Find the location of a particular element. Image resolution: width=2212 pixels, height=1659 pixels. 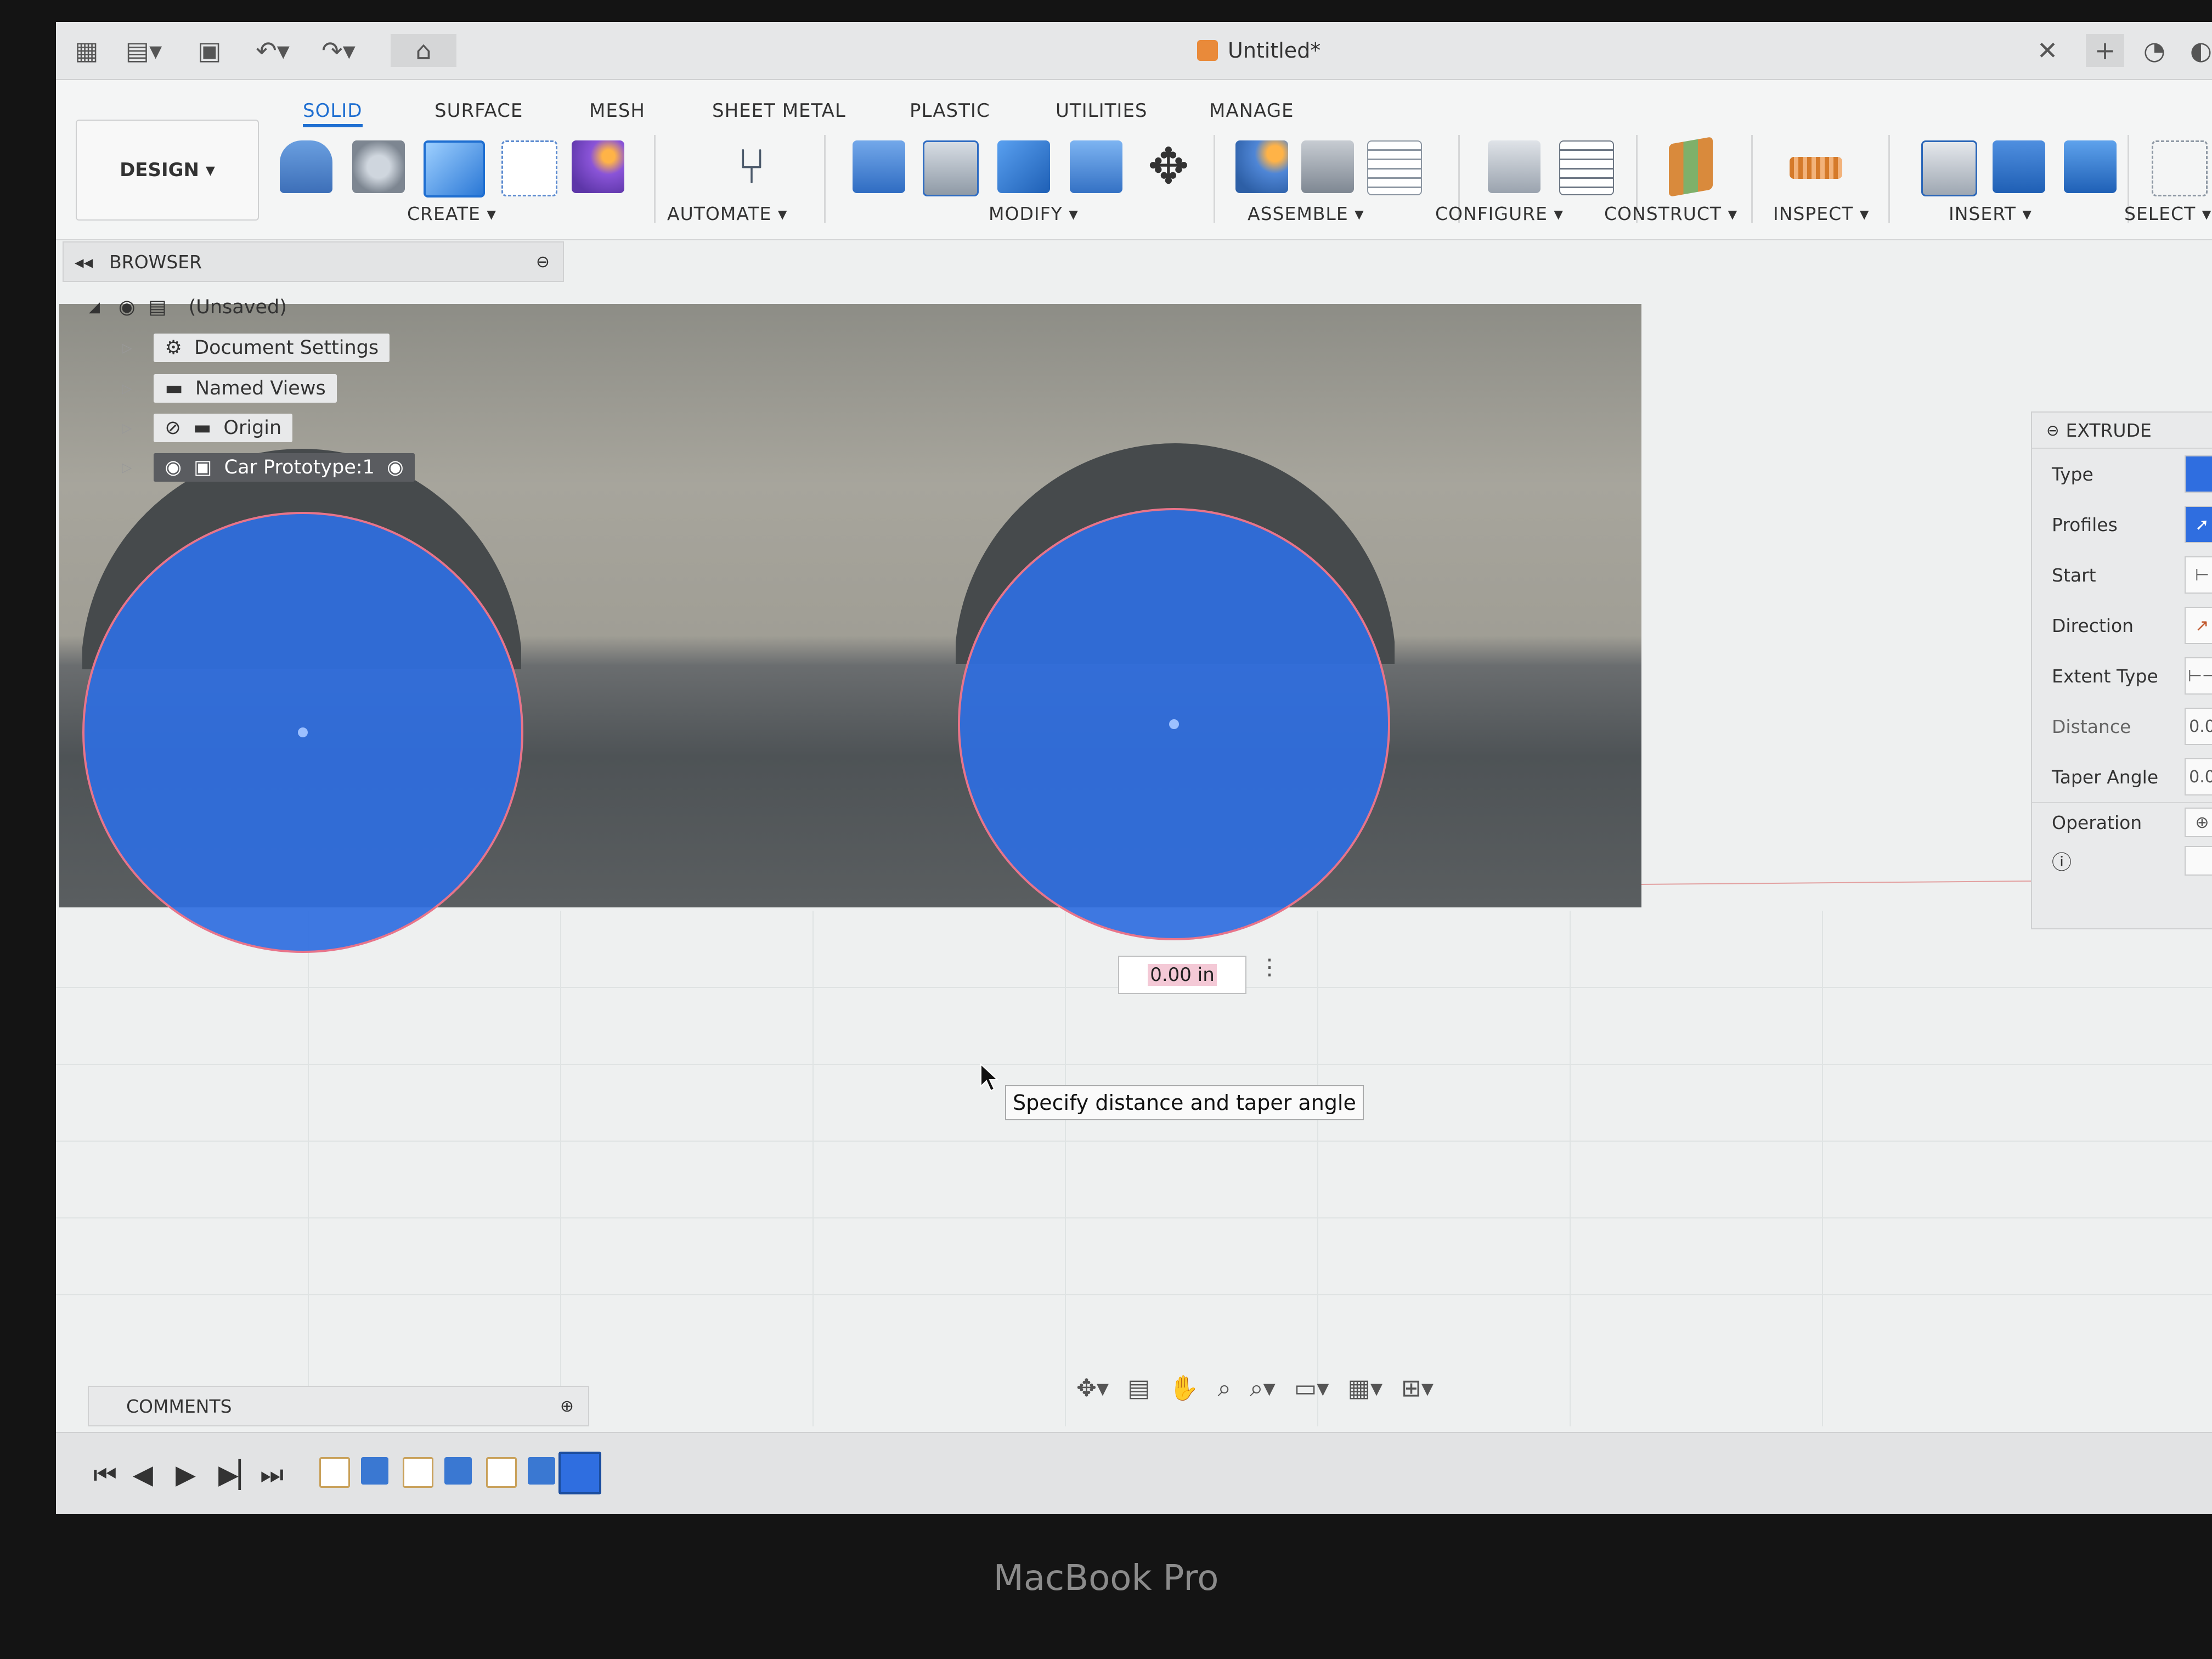

center-point-right is located at coordinates (1174, 724).